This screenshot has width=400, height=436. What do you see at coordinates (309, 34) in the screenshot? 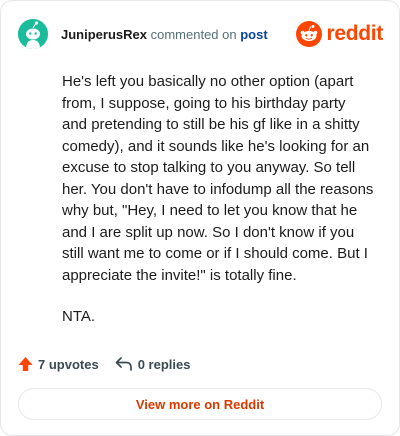
I see `reddit-snoo-icon` at bounding box center [309, 34].